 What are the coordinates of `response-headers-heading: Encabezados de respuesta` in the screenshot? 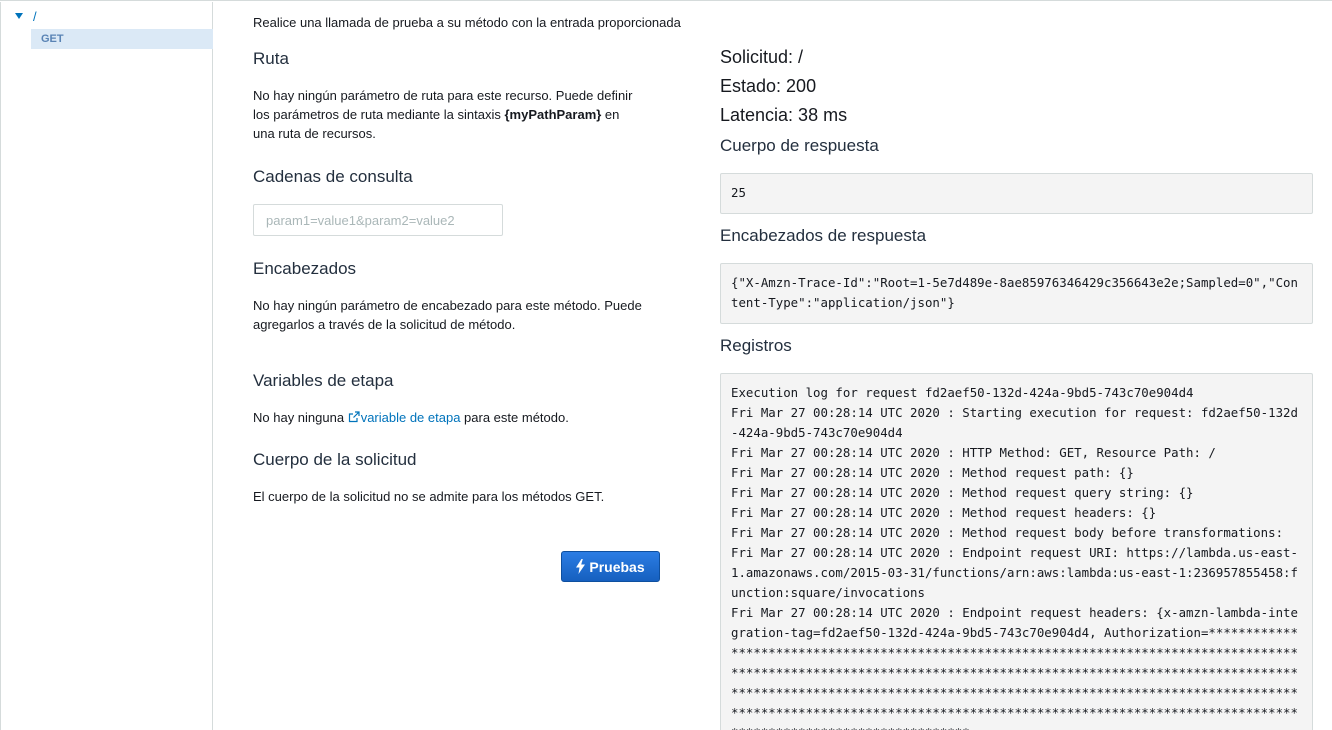 It's located at (823, 235).